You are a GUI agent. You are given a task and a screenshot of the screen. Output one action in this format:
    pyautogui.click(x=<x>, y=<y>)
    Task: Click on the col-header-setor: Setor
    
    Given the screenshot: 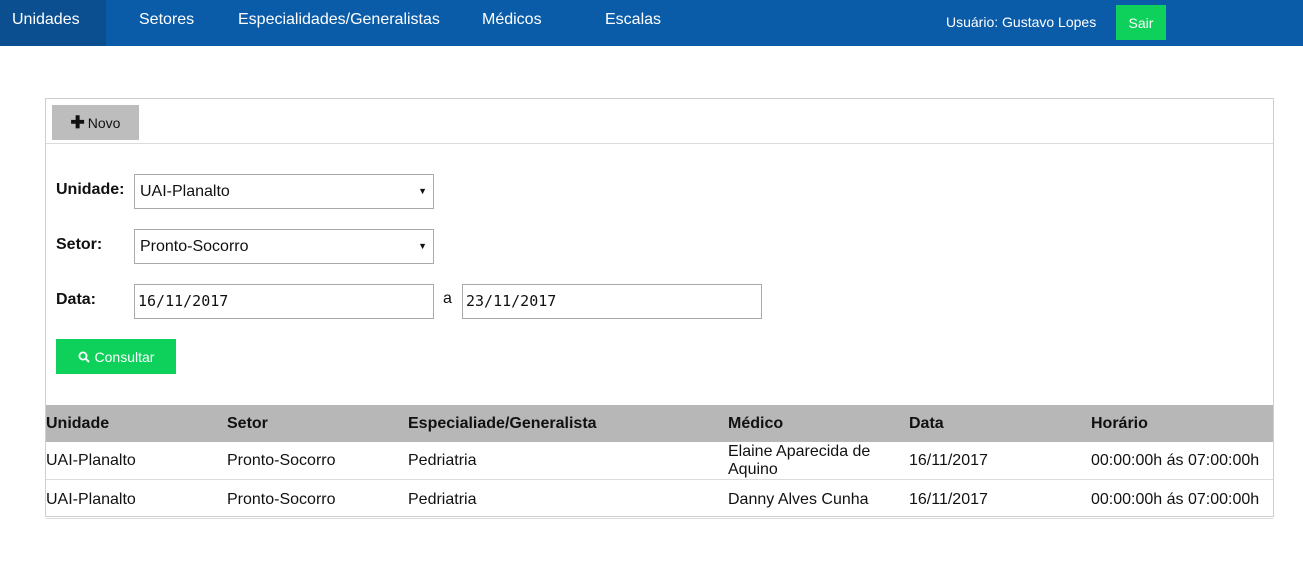 What is the action you would take?
    pyautogui.click(x=247, y=423)
    